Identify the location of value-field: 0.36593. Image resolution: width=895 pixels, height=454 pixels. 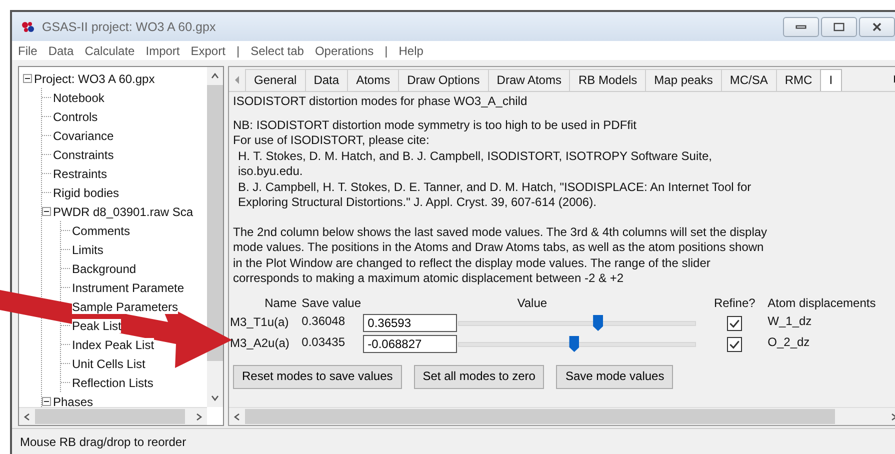
(409, 323).